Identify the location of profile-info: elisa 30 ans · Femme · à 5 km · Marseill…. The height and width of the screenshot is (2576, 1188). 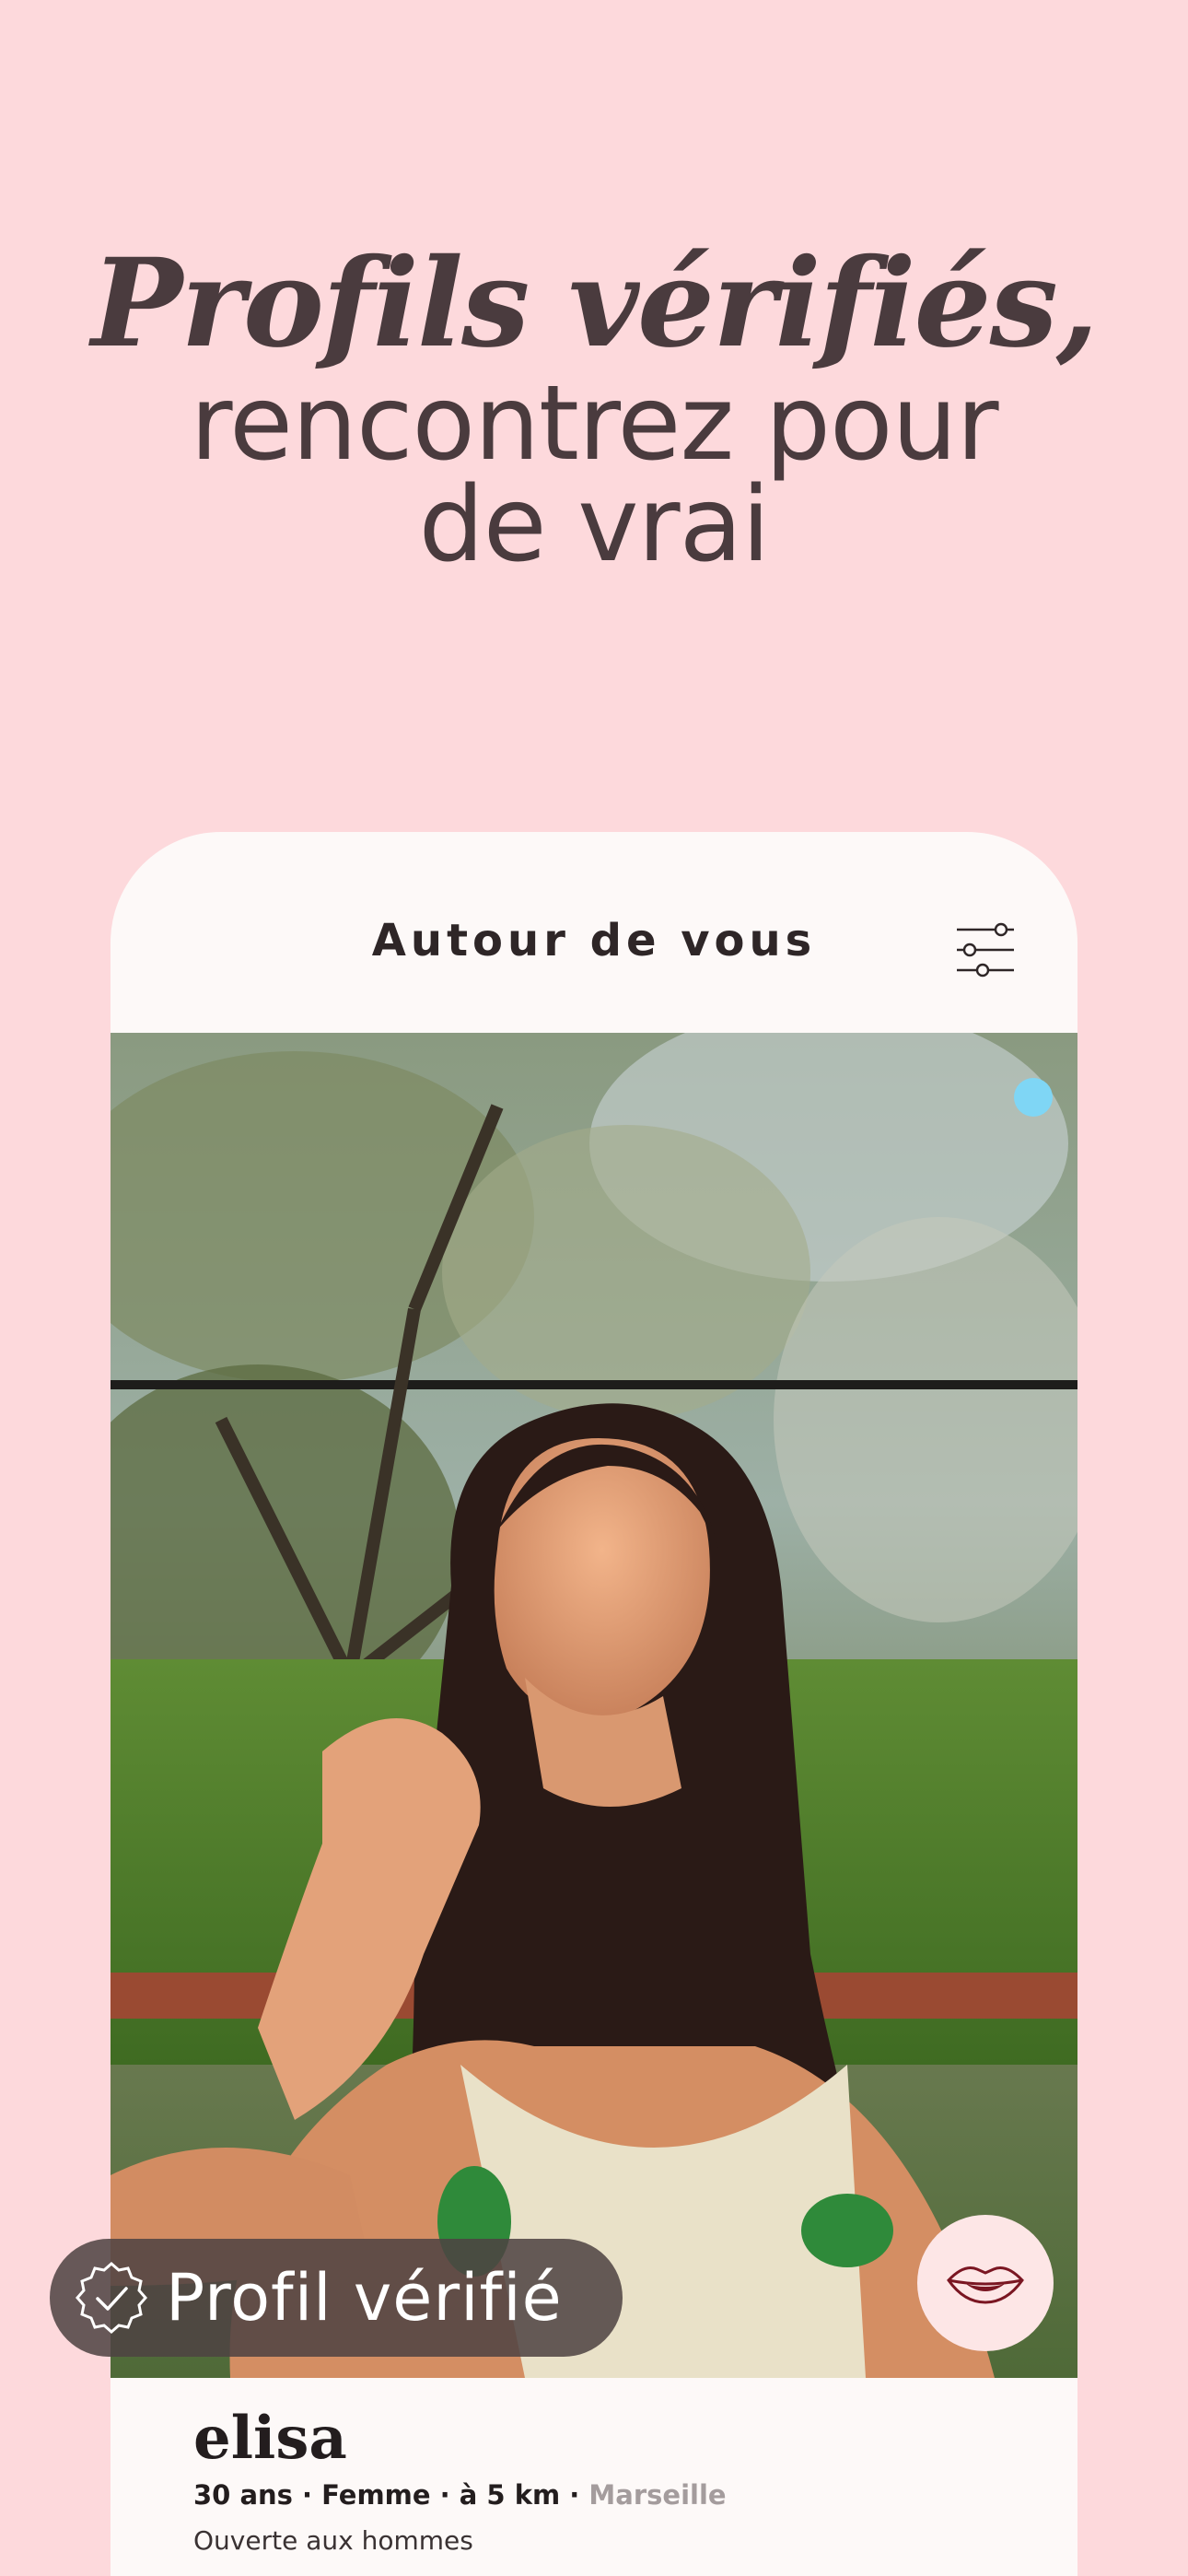
(594, 2477).